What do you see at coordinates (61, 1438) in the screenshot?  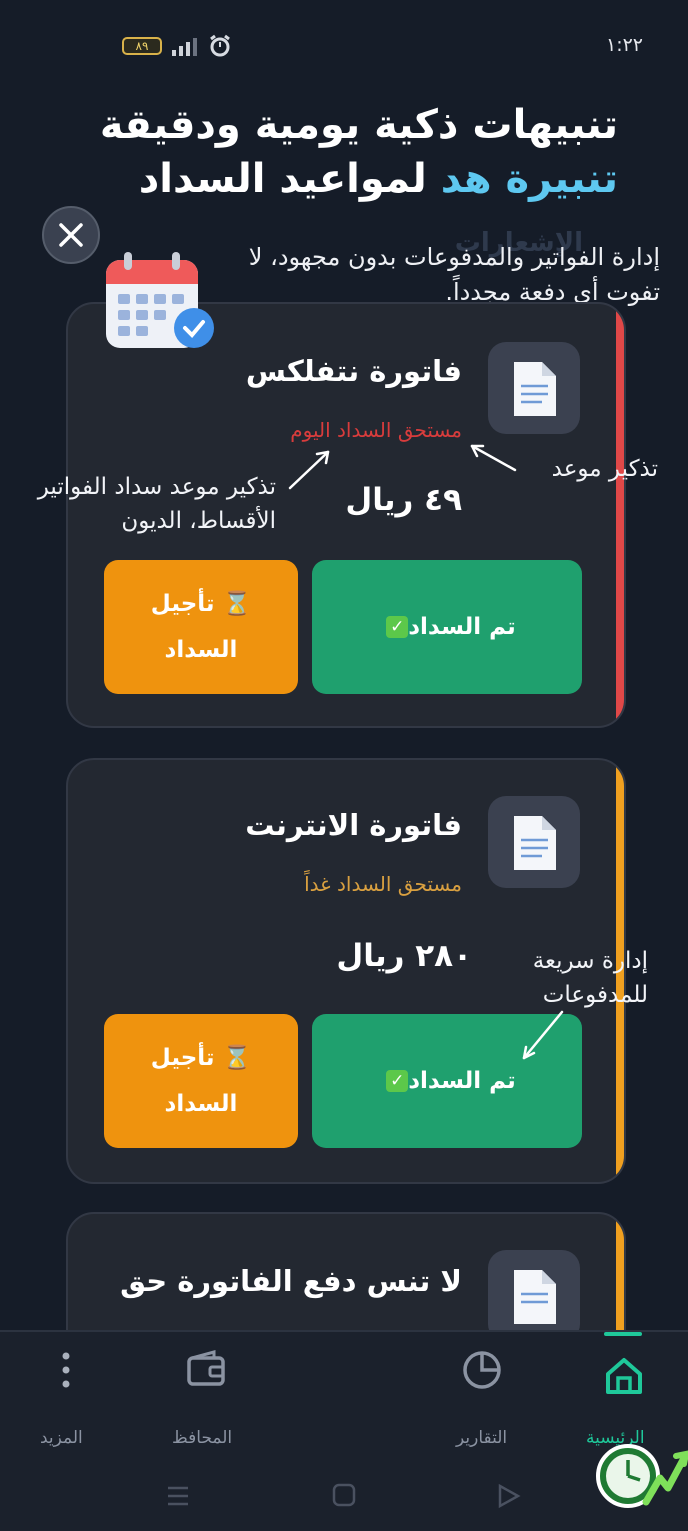 I see `nav-label-more: المزيد` at bounding box center [61, 1438].